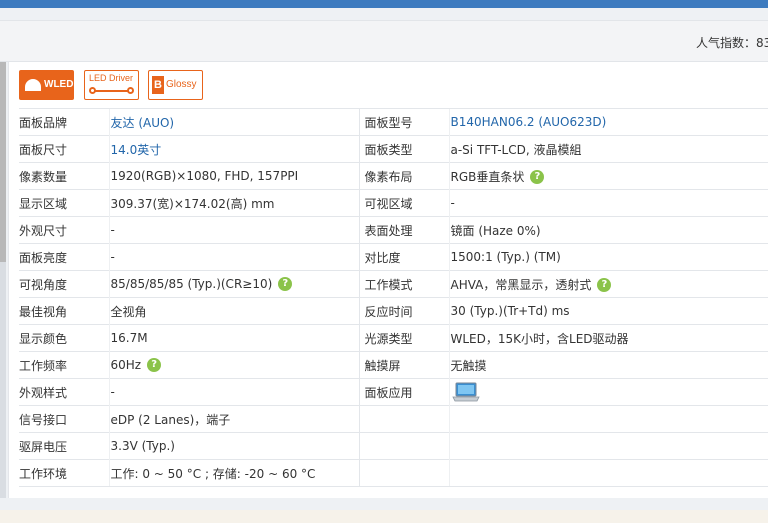 The image size is (768, 523). Describe the element at coordinates (505, 257) in the screenshot. I see `spec-value-text: 1500:1 (Typ.) (TM)` at that location.